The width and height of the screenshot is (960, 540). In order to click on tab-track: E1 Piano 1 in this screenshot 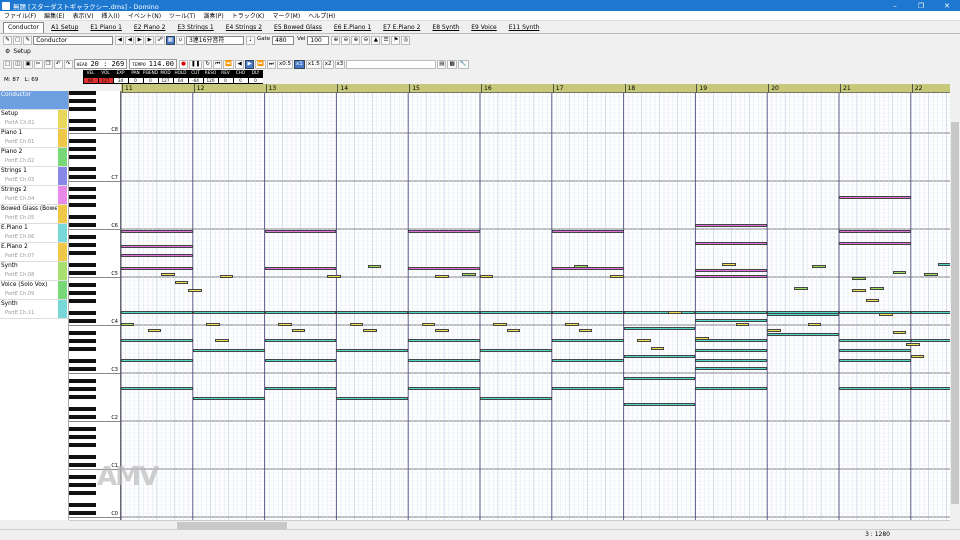, I will do `click(106, 27)`.